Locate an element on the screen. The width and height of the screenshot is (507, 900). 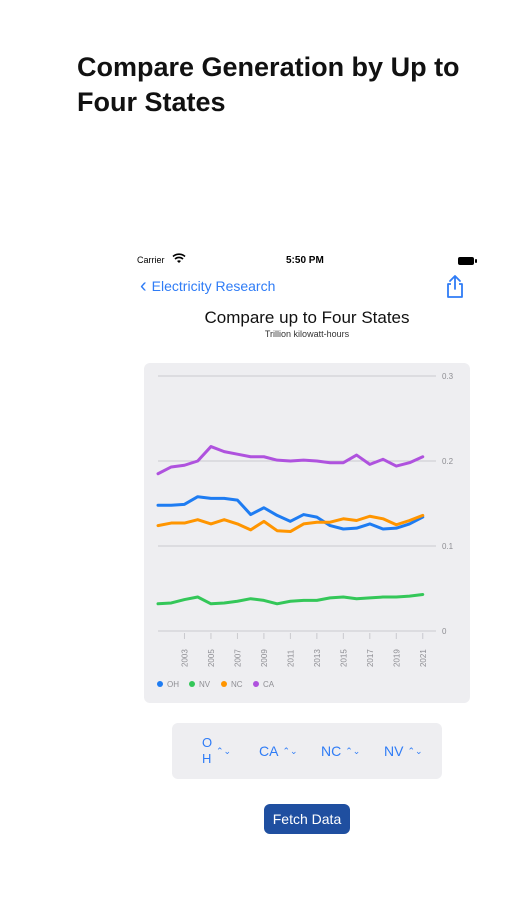
series-line-oh is located at coordinates (290, 513).